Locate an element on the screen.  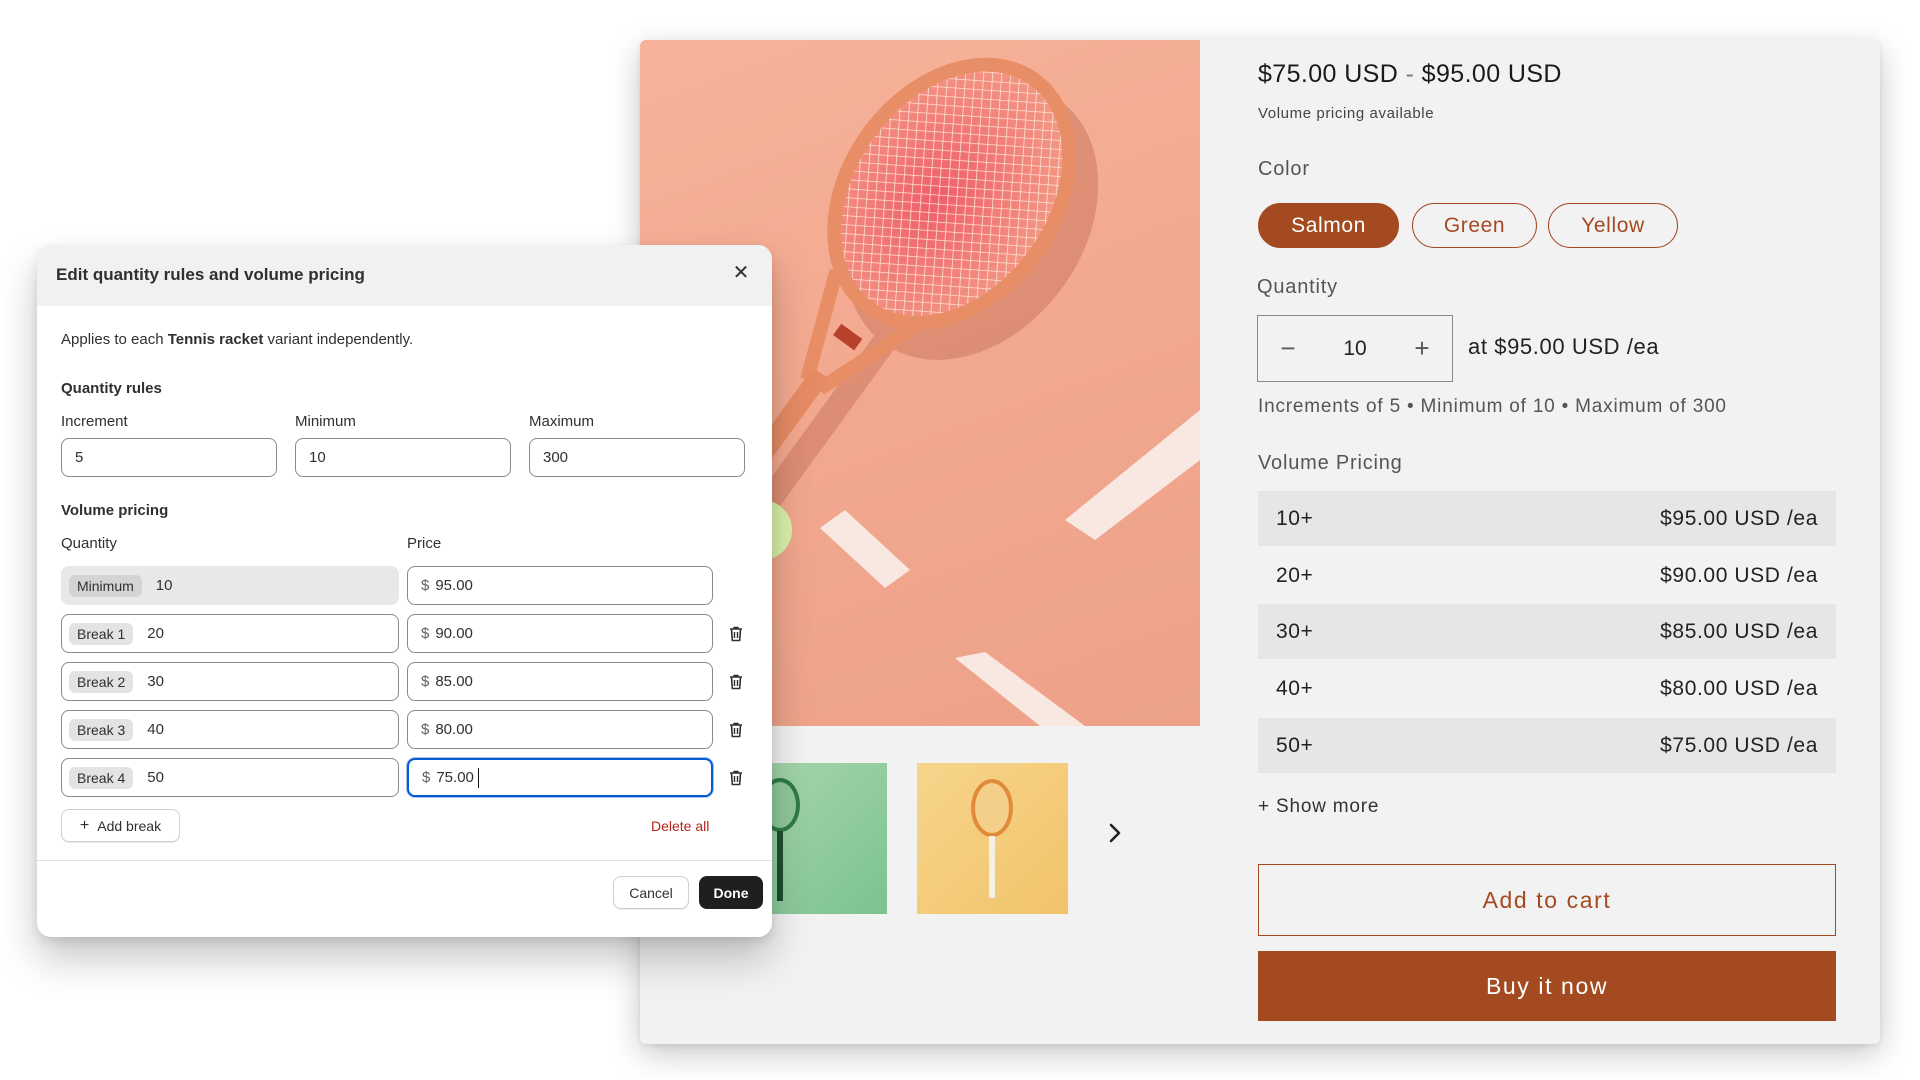
tier-quantity: 10+ is located at coordinates (1295, 518).